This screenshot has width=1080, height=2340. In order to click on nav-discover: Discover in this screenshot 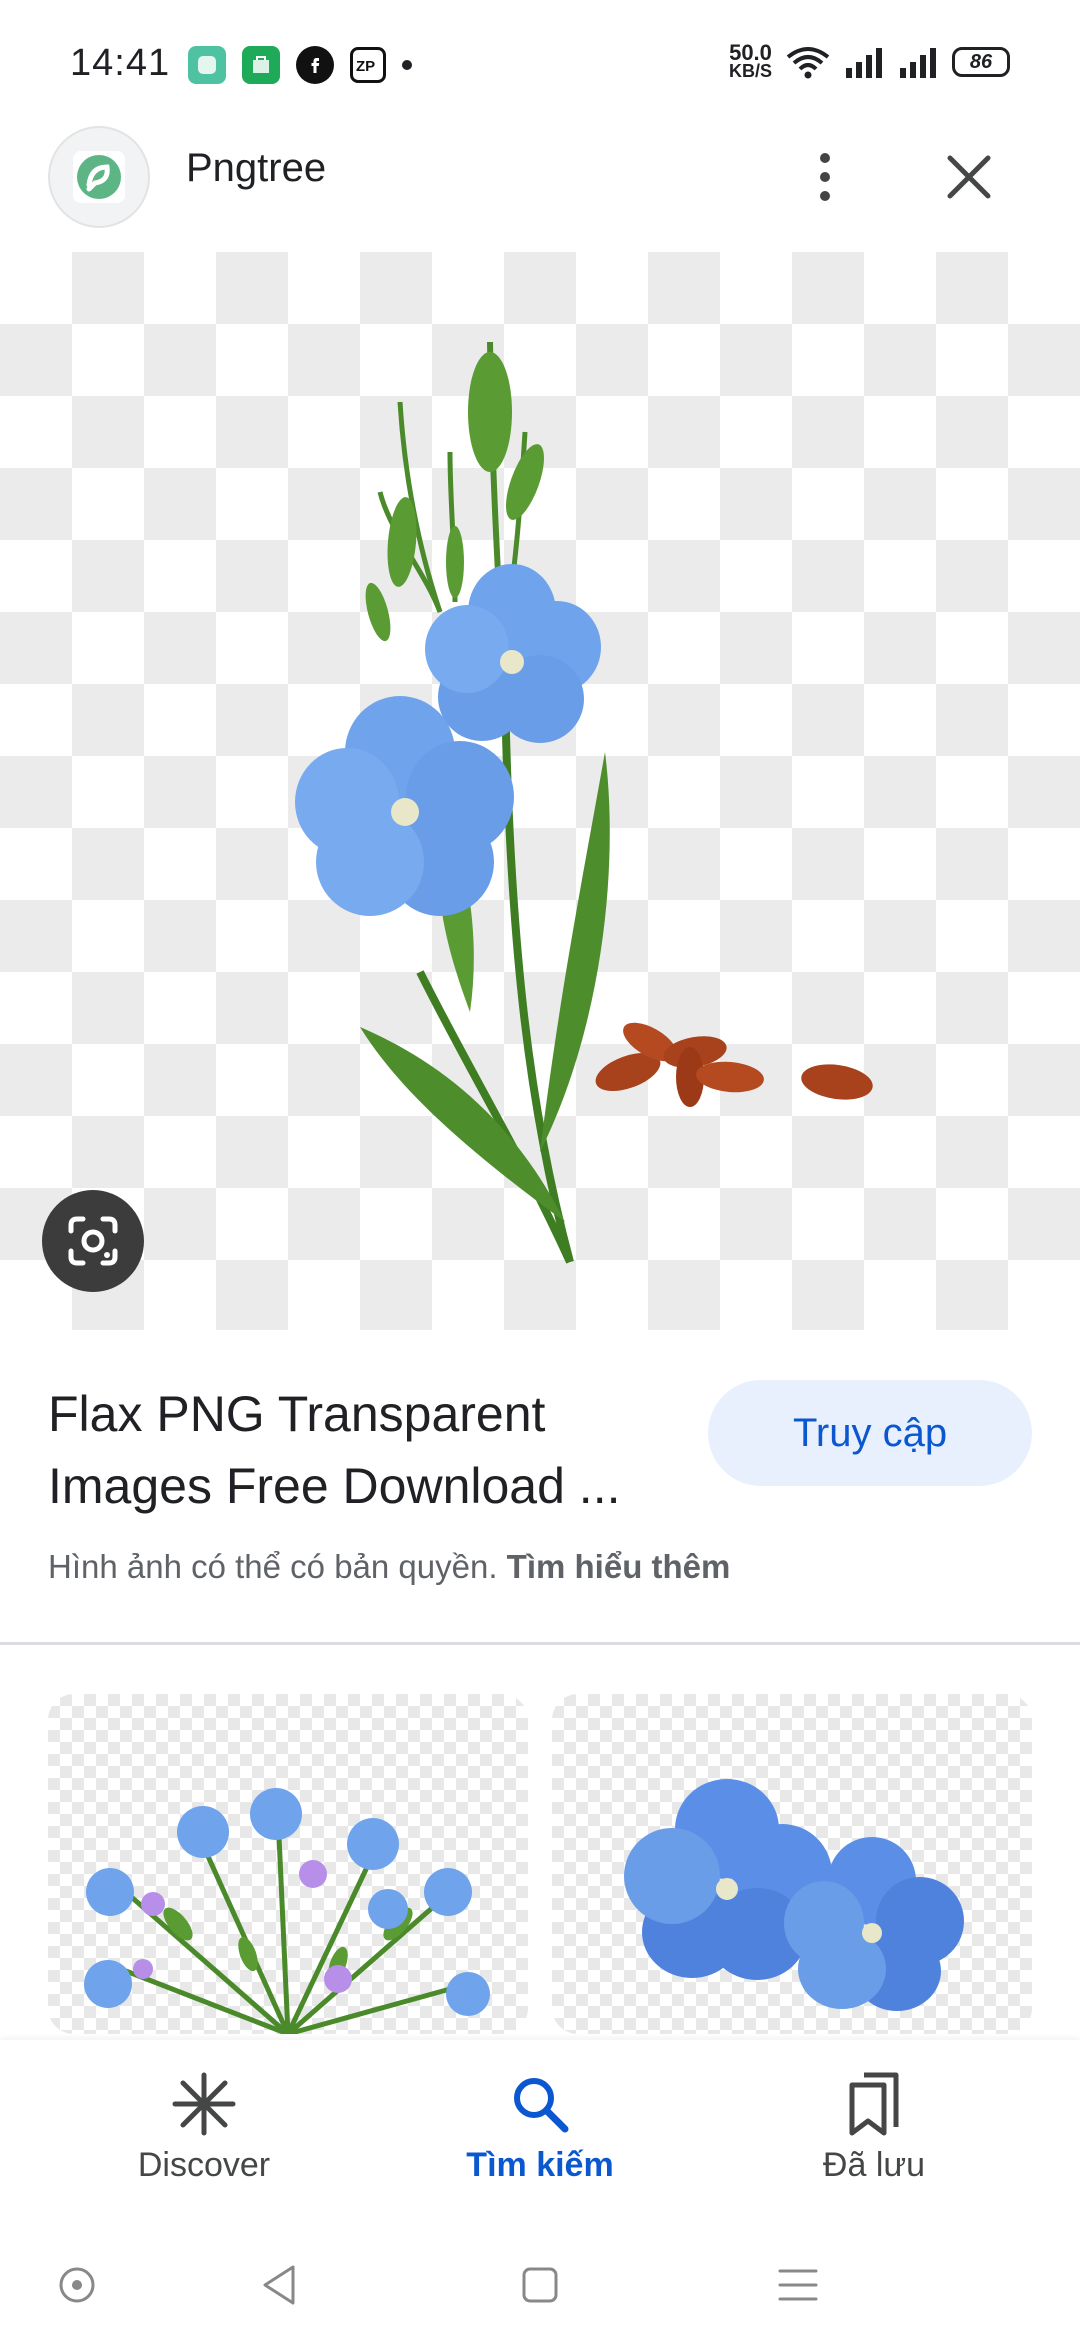, I will do `click(204, 2124)`.